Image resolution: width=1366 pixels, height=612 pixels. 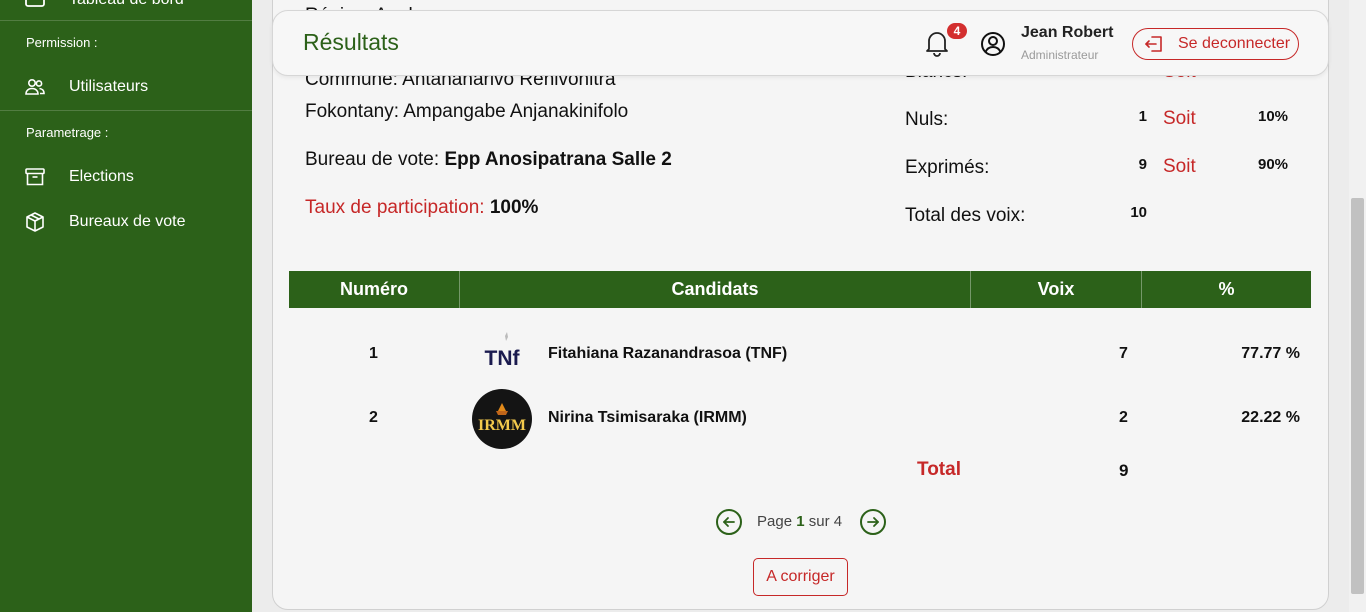 I want to click on current-page: 1, so click(x=800, y=521).